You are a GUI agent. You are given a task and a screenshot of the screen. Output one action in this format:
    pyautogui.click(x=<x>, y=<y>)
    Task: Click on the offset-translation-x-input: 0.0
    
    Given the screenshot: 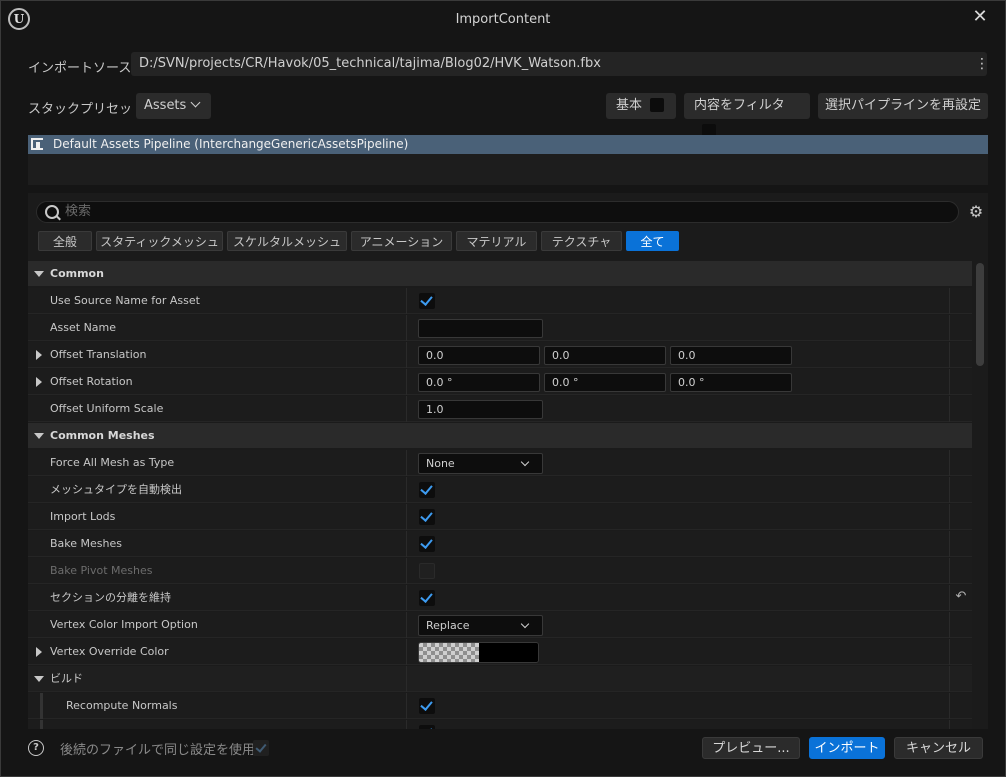 What is the action you would take?
    pyautogui.click(x=479, y=355)
    